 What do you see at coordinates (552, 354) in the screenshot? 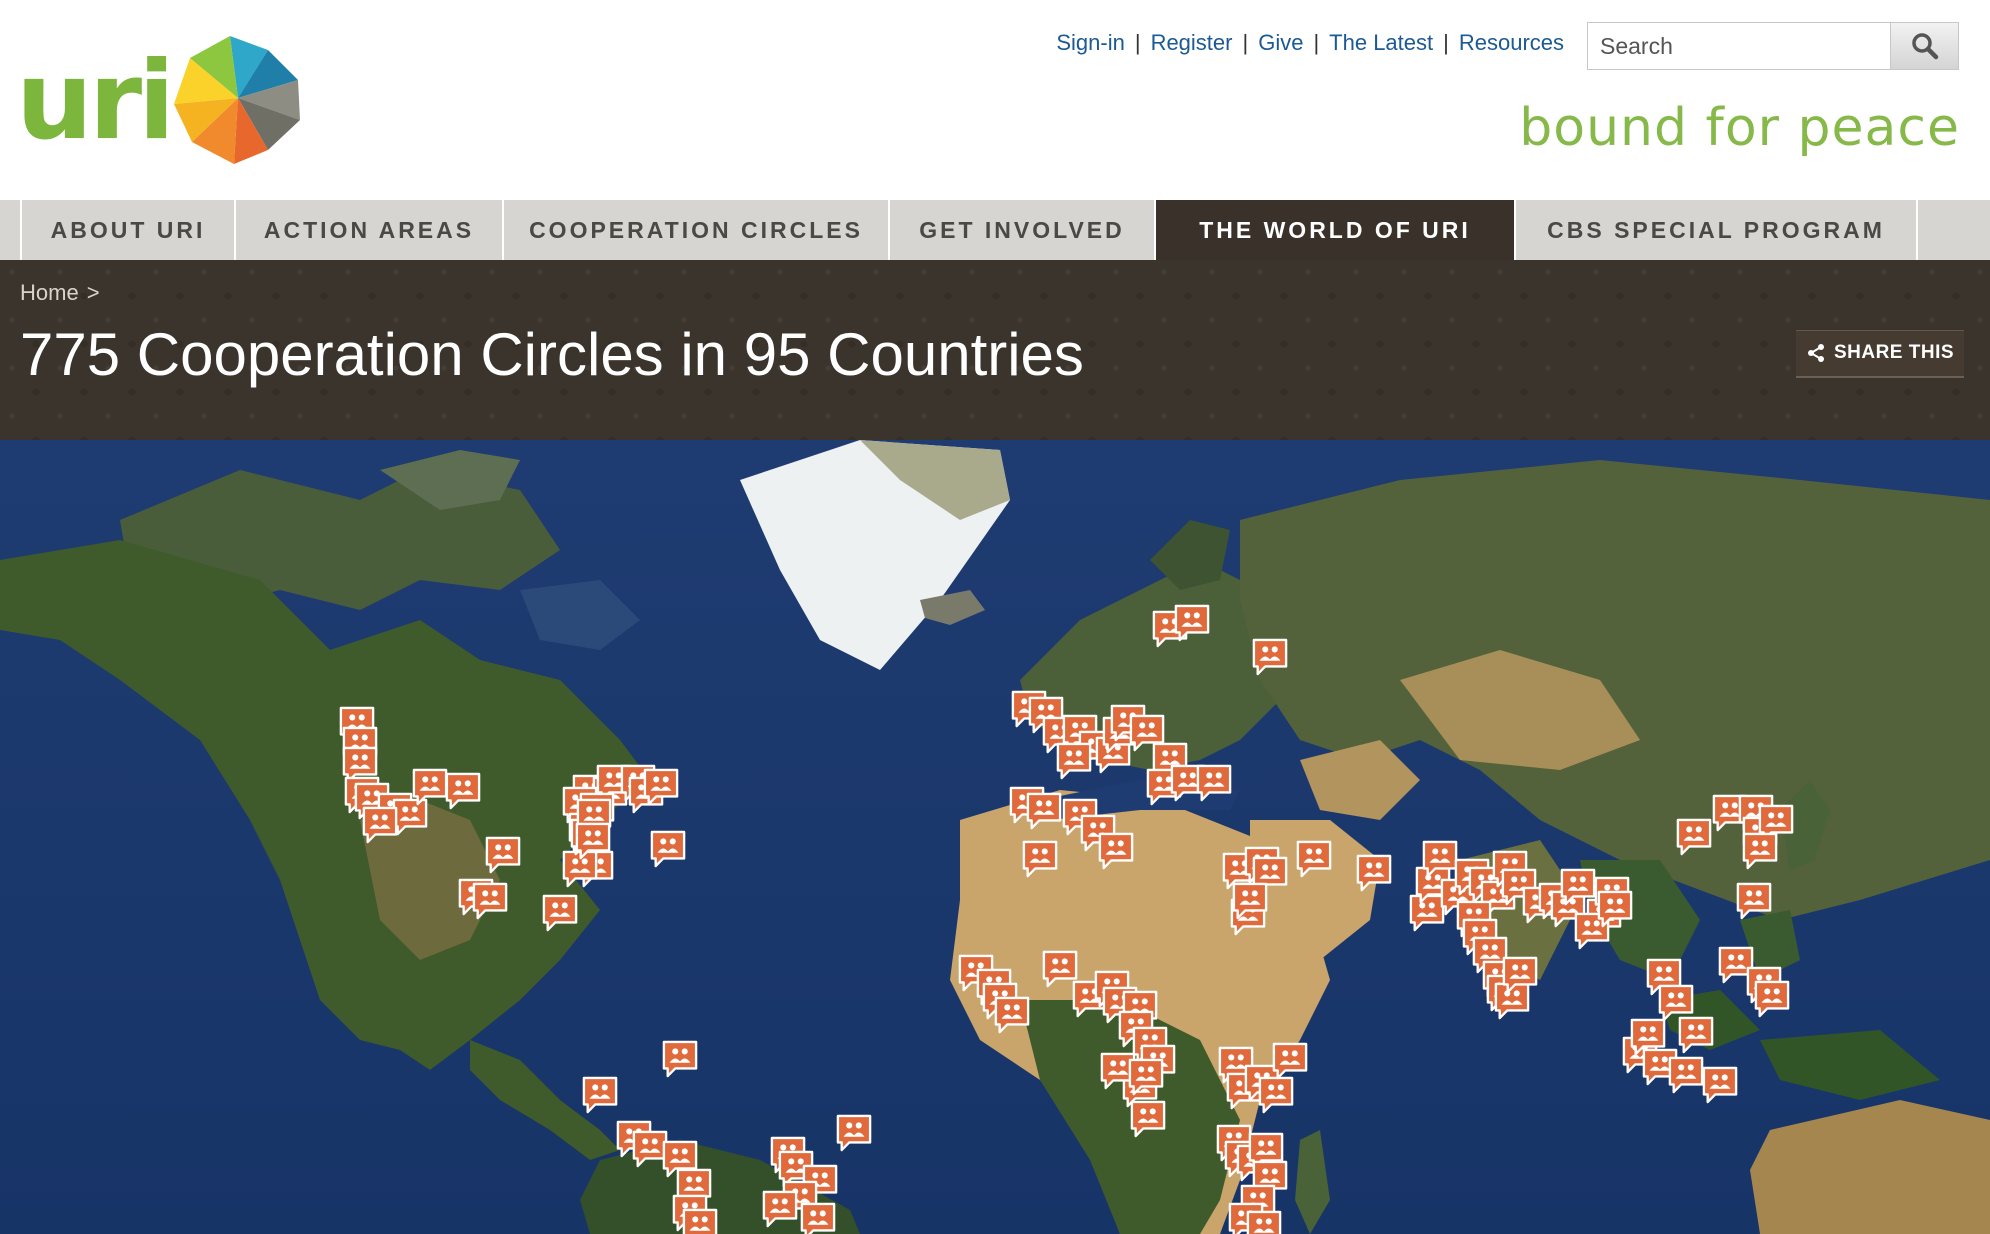
I see `page-title: 775 Cooperation Circles in 95 Countries` at bounding box center [552, 354].